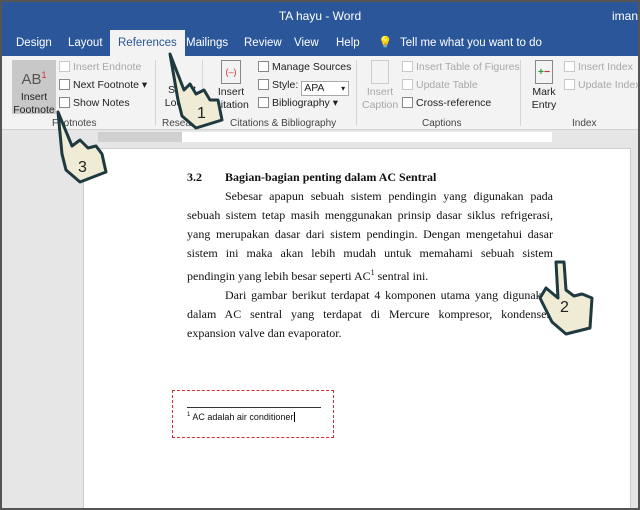 The height and width of the screenshot is (510, 640). I want to click on update-table-icon, so click(407, 84).